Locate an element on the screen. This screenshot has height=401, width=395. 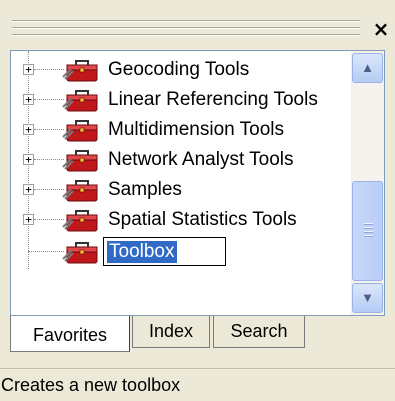
grip-line-bottom is located at coordinates (186, 35).